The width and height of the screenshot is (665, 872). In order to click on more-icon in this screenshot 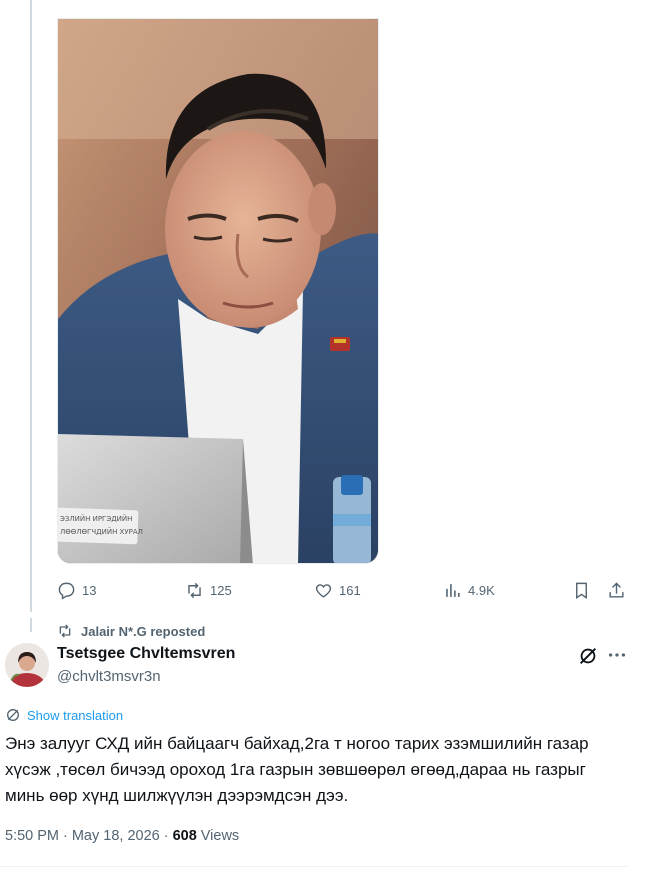, I will do `click(617, 655)`.